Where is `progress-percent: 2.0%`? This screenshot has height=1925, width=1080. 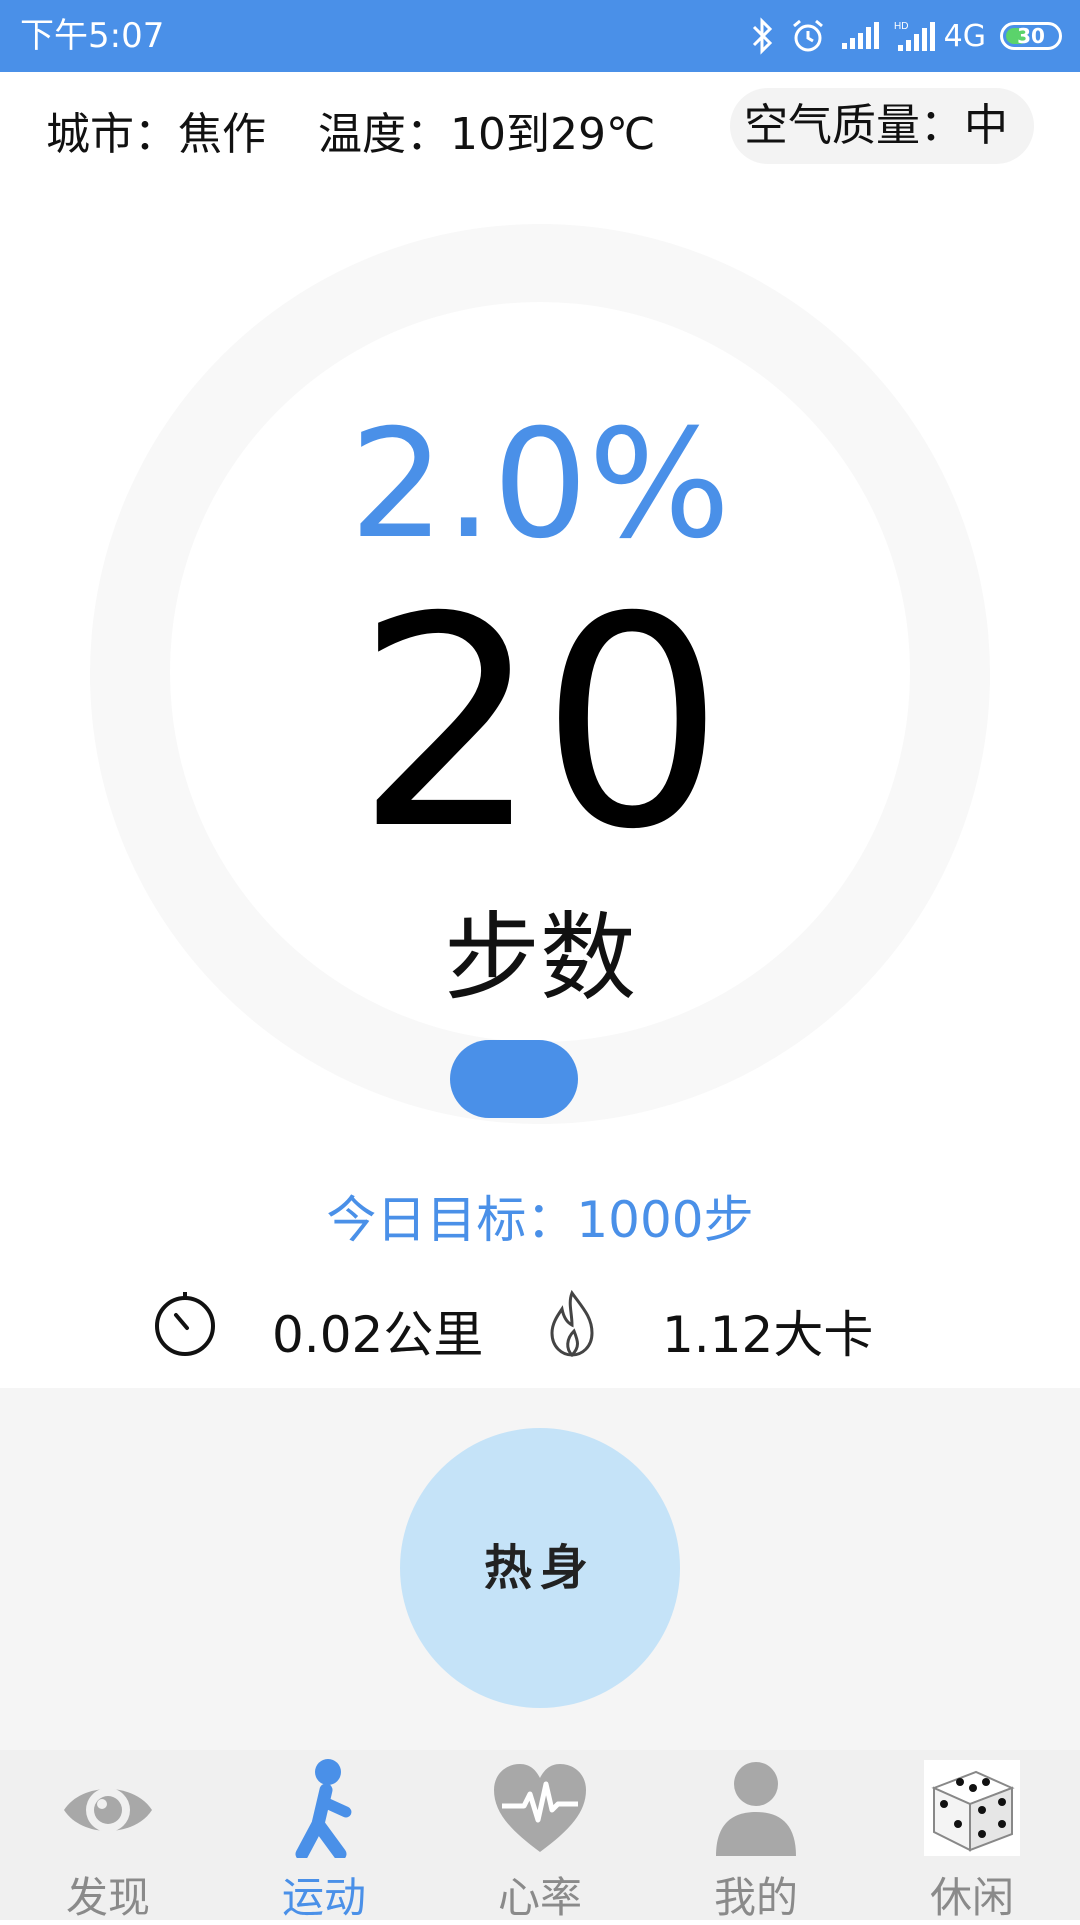 progress-percent: 2.0% is located at coordinates (540, 485).